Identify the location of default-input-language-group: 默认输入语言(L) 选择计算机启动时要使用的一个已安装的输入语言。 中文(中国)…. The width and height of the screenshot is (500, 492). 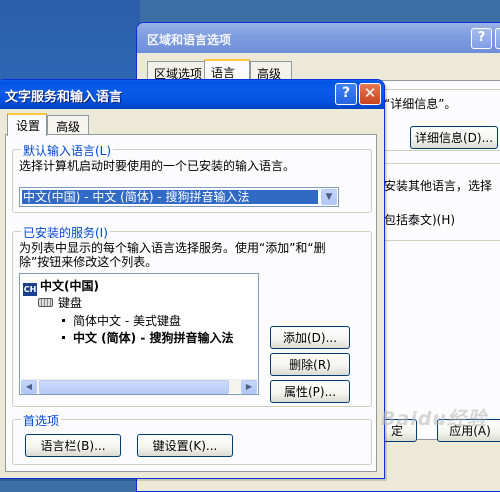
(192, 177).